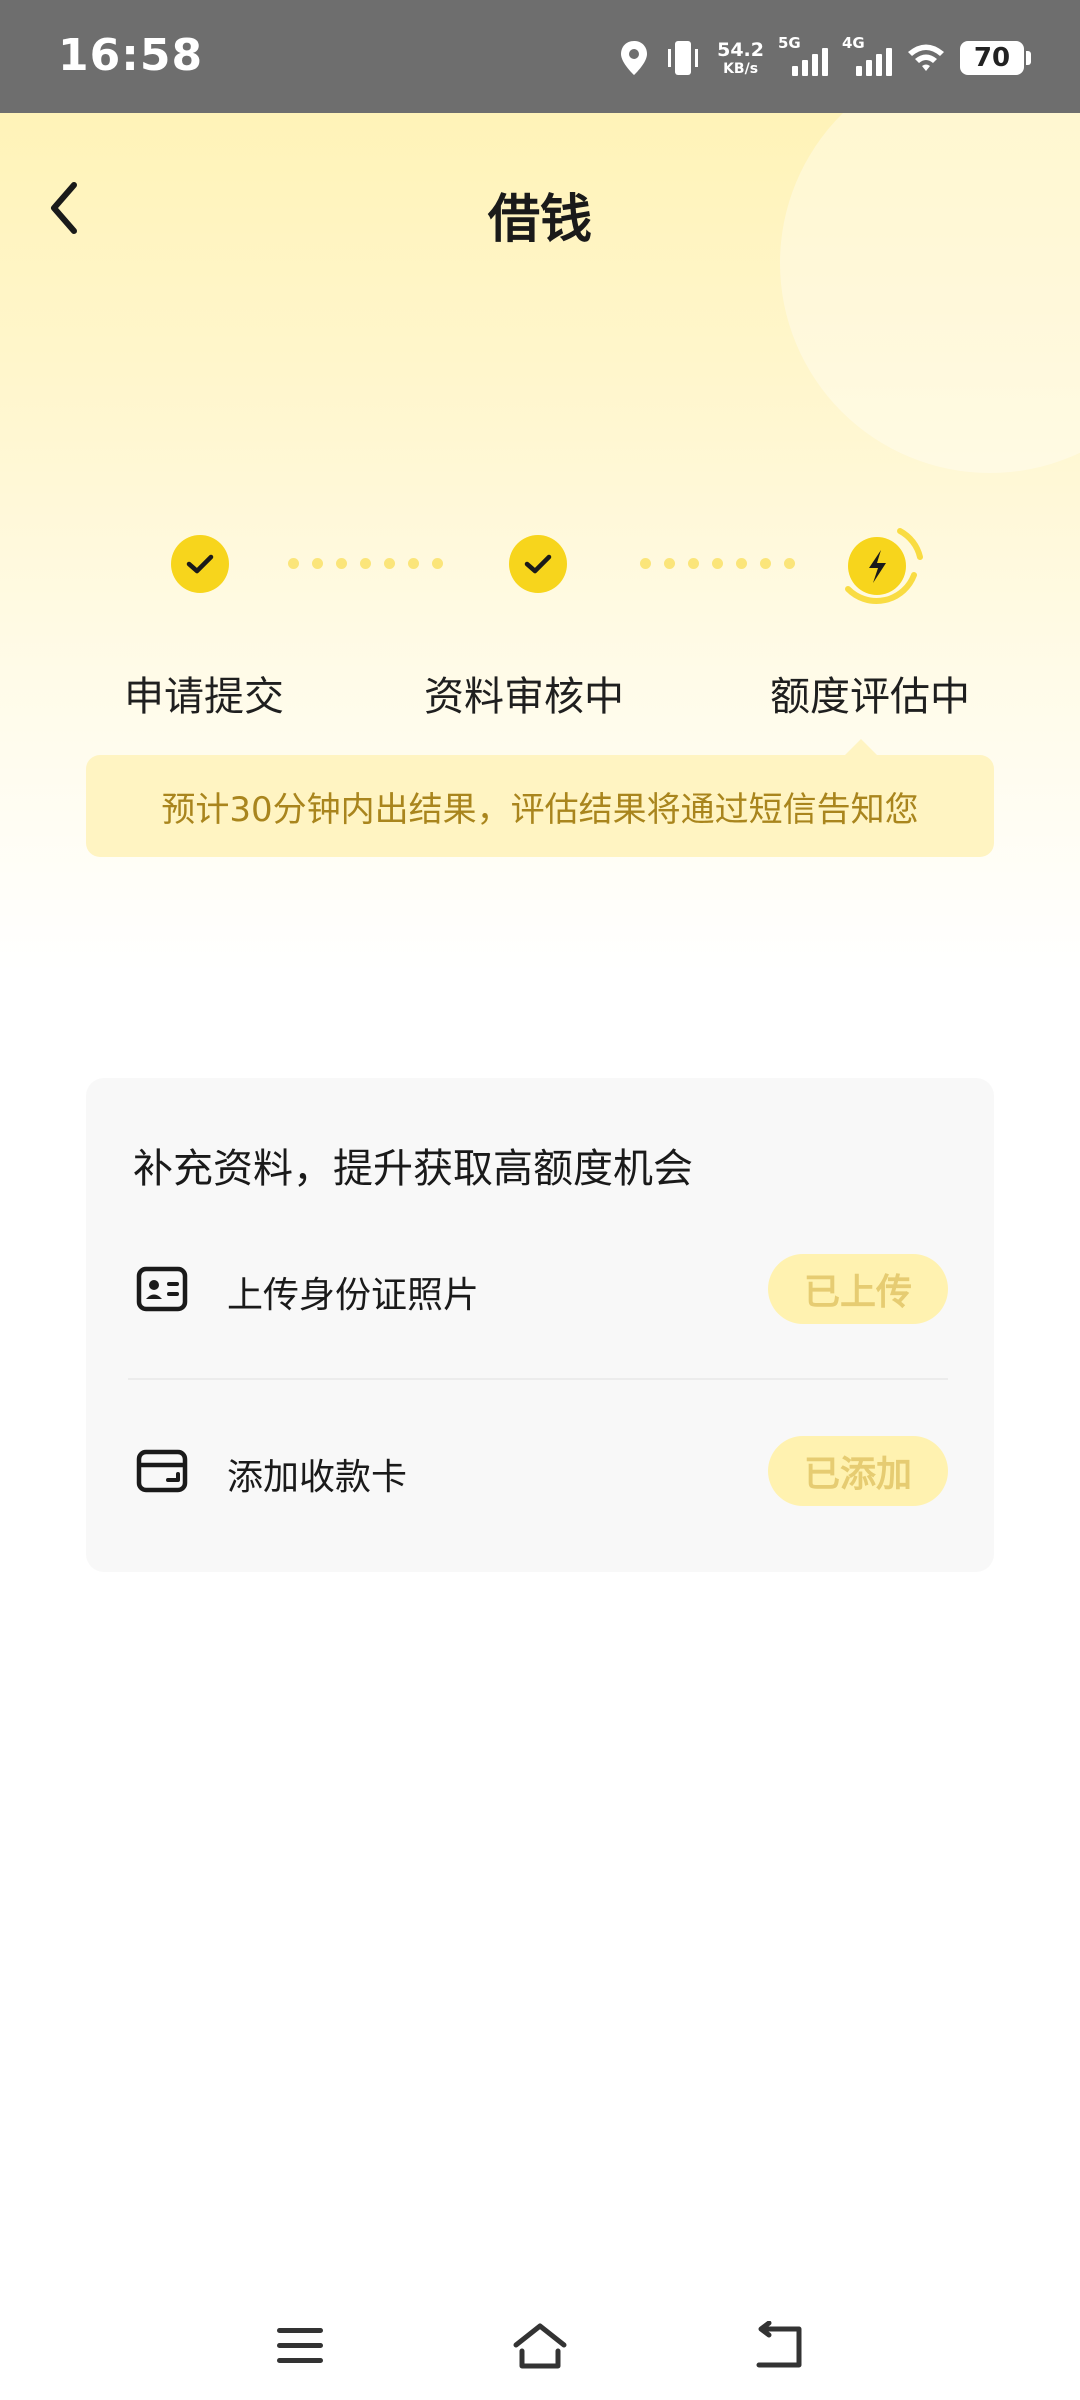 Image resolution: width=1080 pixels, height=2400 pixels. What do you see at coordinates (204, 697) in the screenshot?
I see `step-1-label: 申请提交` at bounding box center [204, 697].